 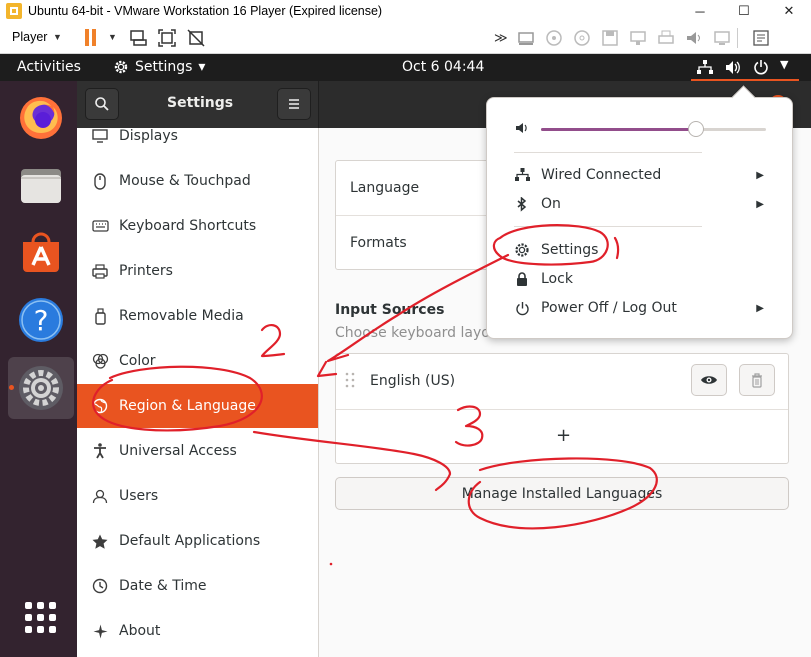 I want to click on globe-icon, so click(x=100, y=406).